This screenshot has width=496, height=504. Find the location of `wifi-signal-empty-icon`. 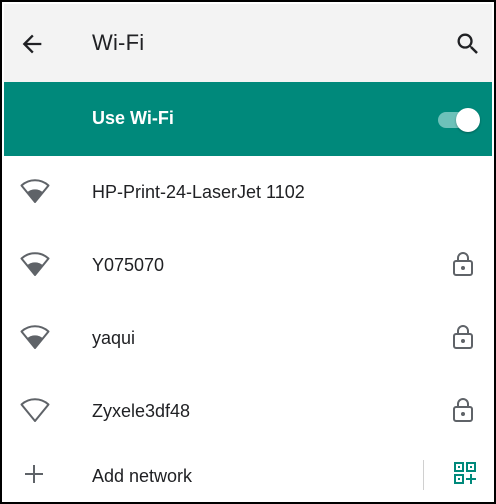

wifi-signal-empty-icon is located at coordinates (35, 410).